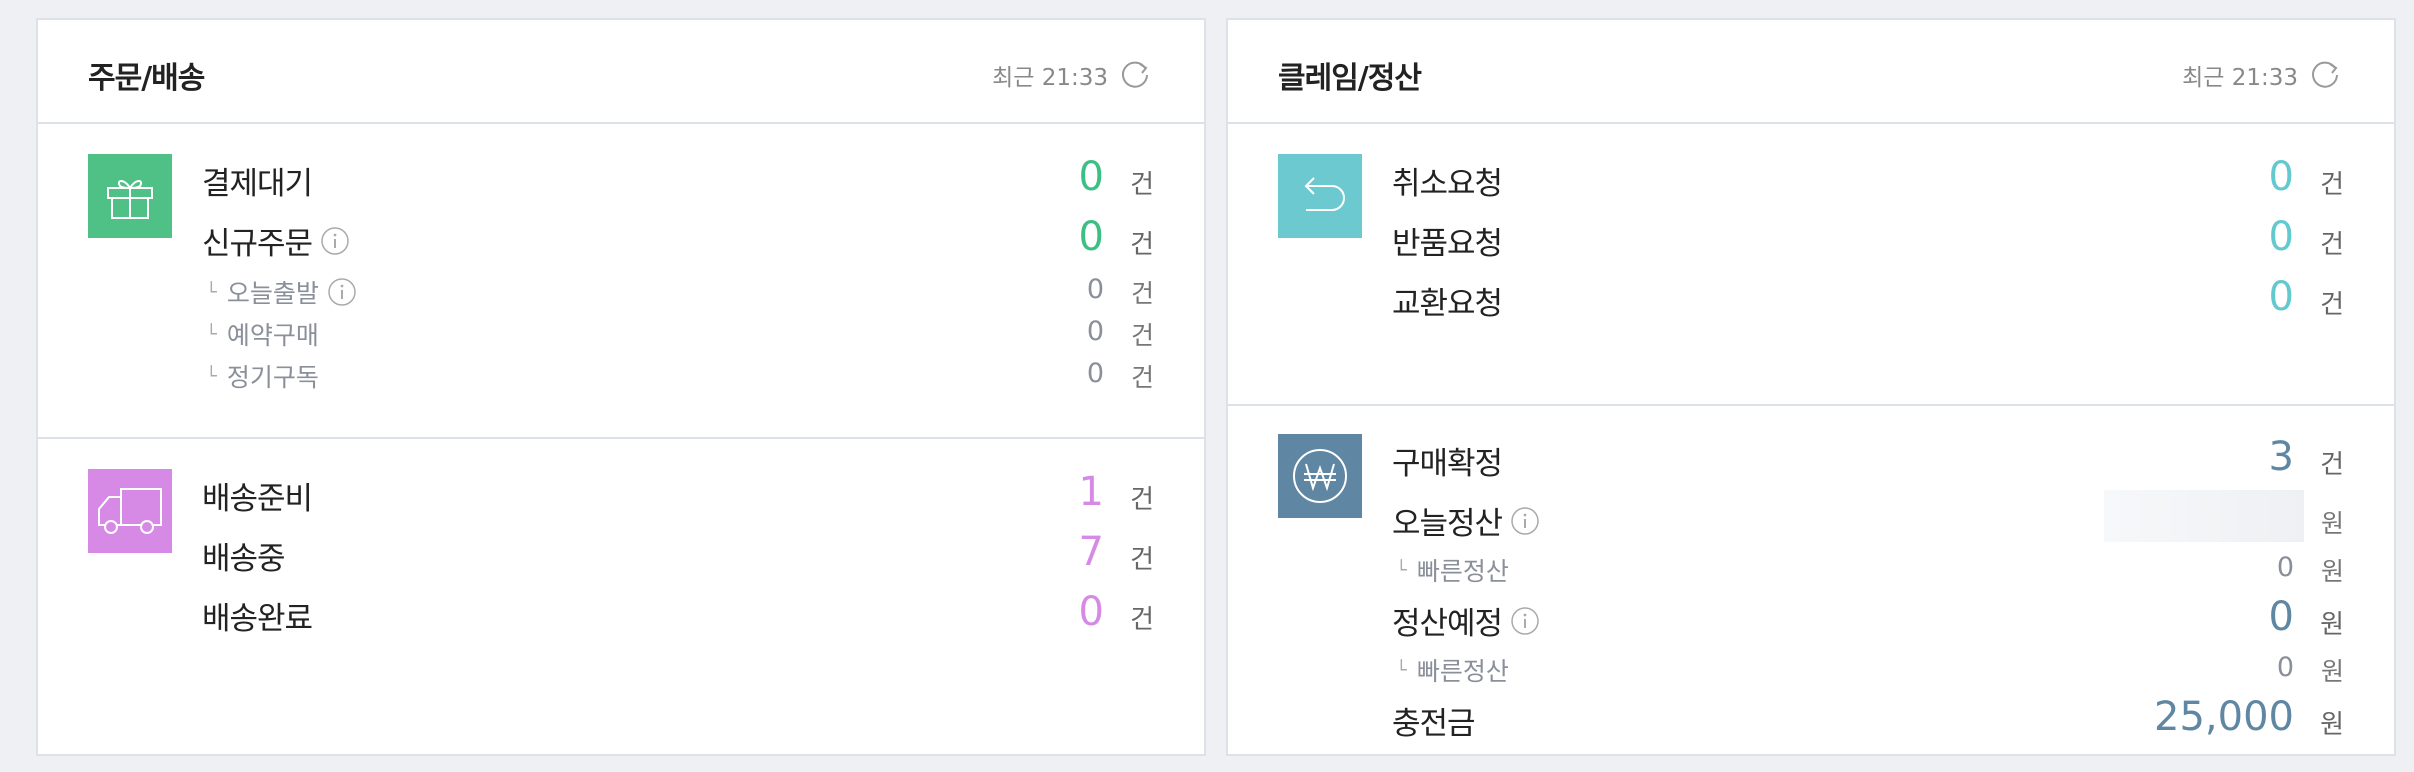  Describe the element at coordinates (244, 559) in the screenshot. I see `row-label: 배송중` at that location.